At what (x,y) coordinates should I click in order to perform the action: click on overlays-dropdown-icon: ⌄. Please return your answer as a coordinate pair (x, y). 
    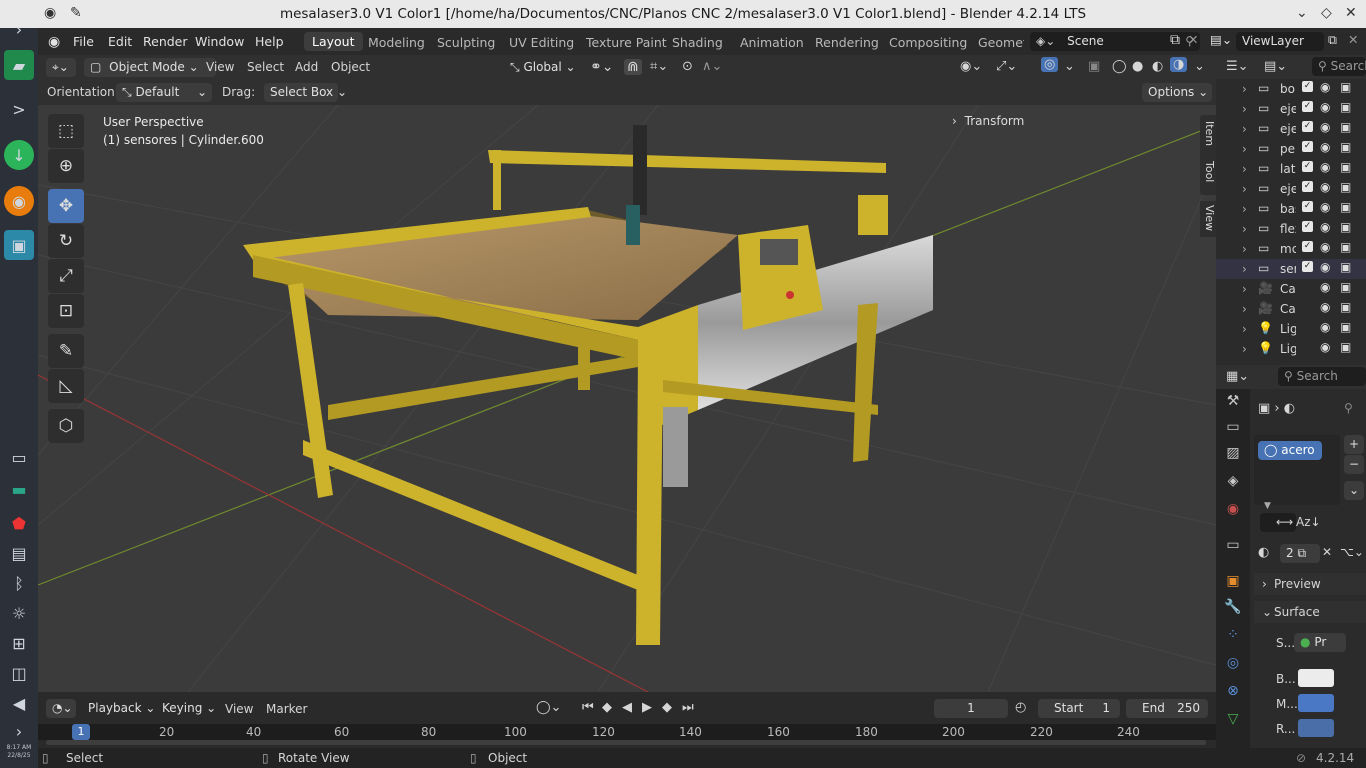
    Looking at the image, I should click on (1069, 66).